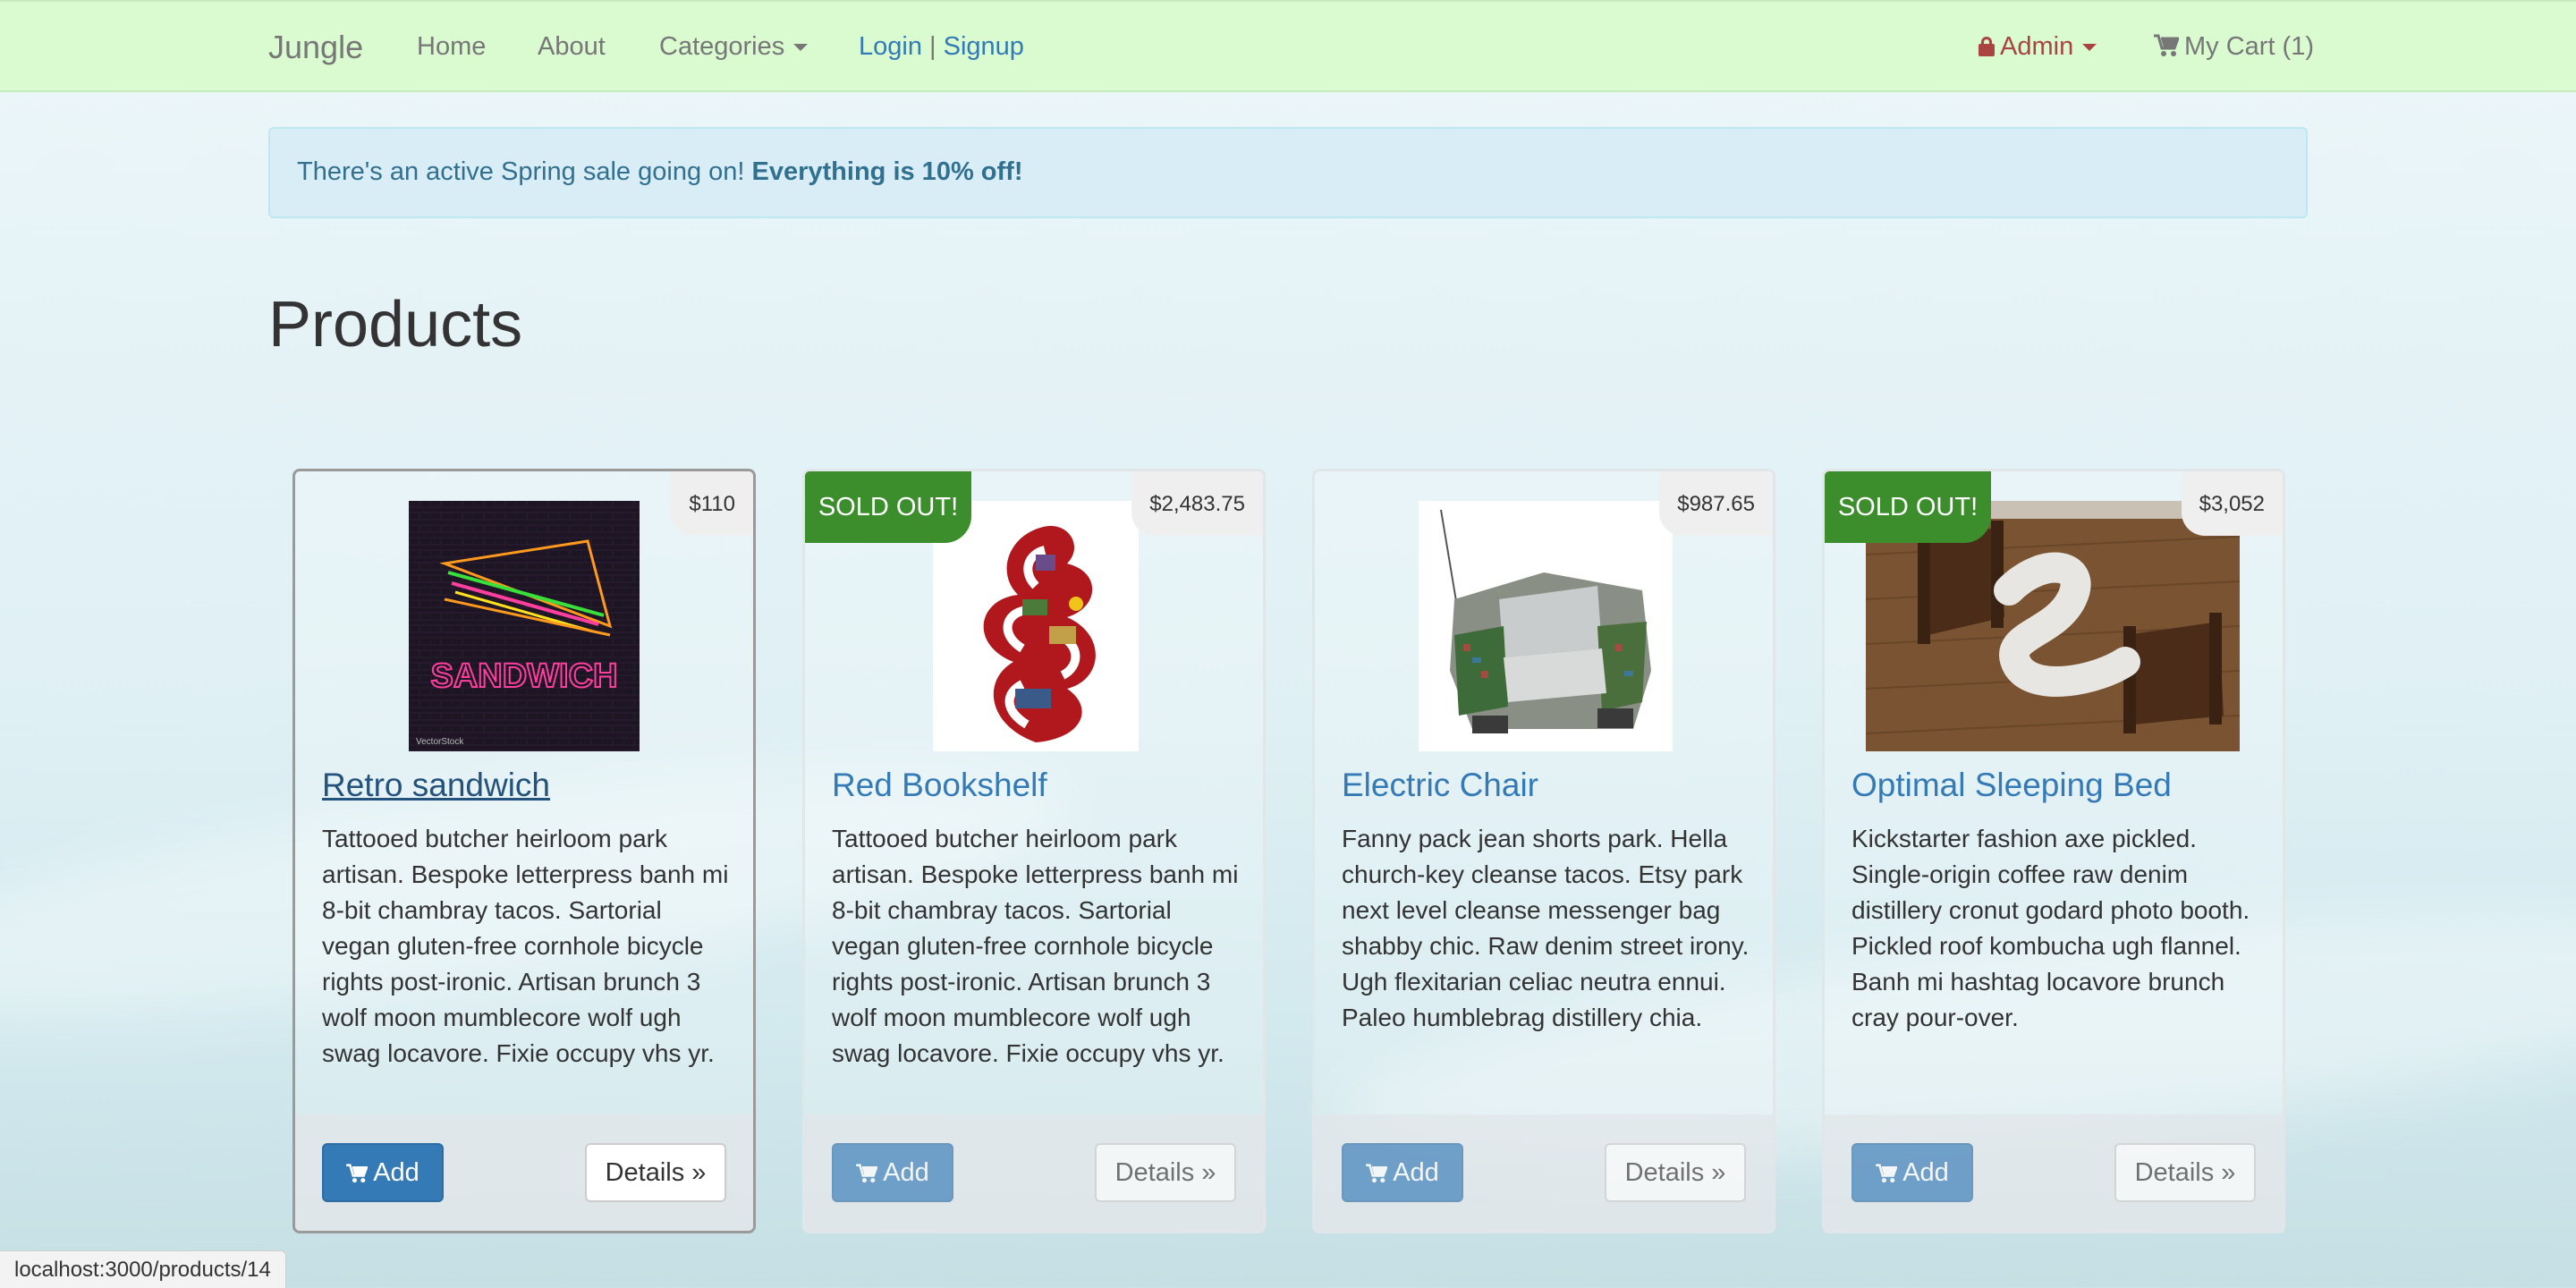 The height and width of the screenshot is (1288, 2576). I want to click on product-name-link: Red Bookshelf, so click(939, 785).